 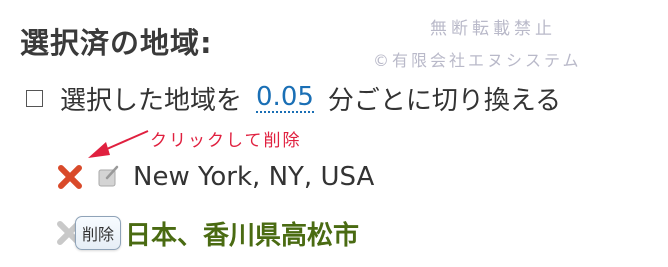 What do you see at coordinates (226, 141) in the screenshot?
I see `annotation-click-to-delete: クリックして削除` at bounding box center [226, 141].